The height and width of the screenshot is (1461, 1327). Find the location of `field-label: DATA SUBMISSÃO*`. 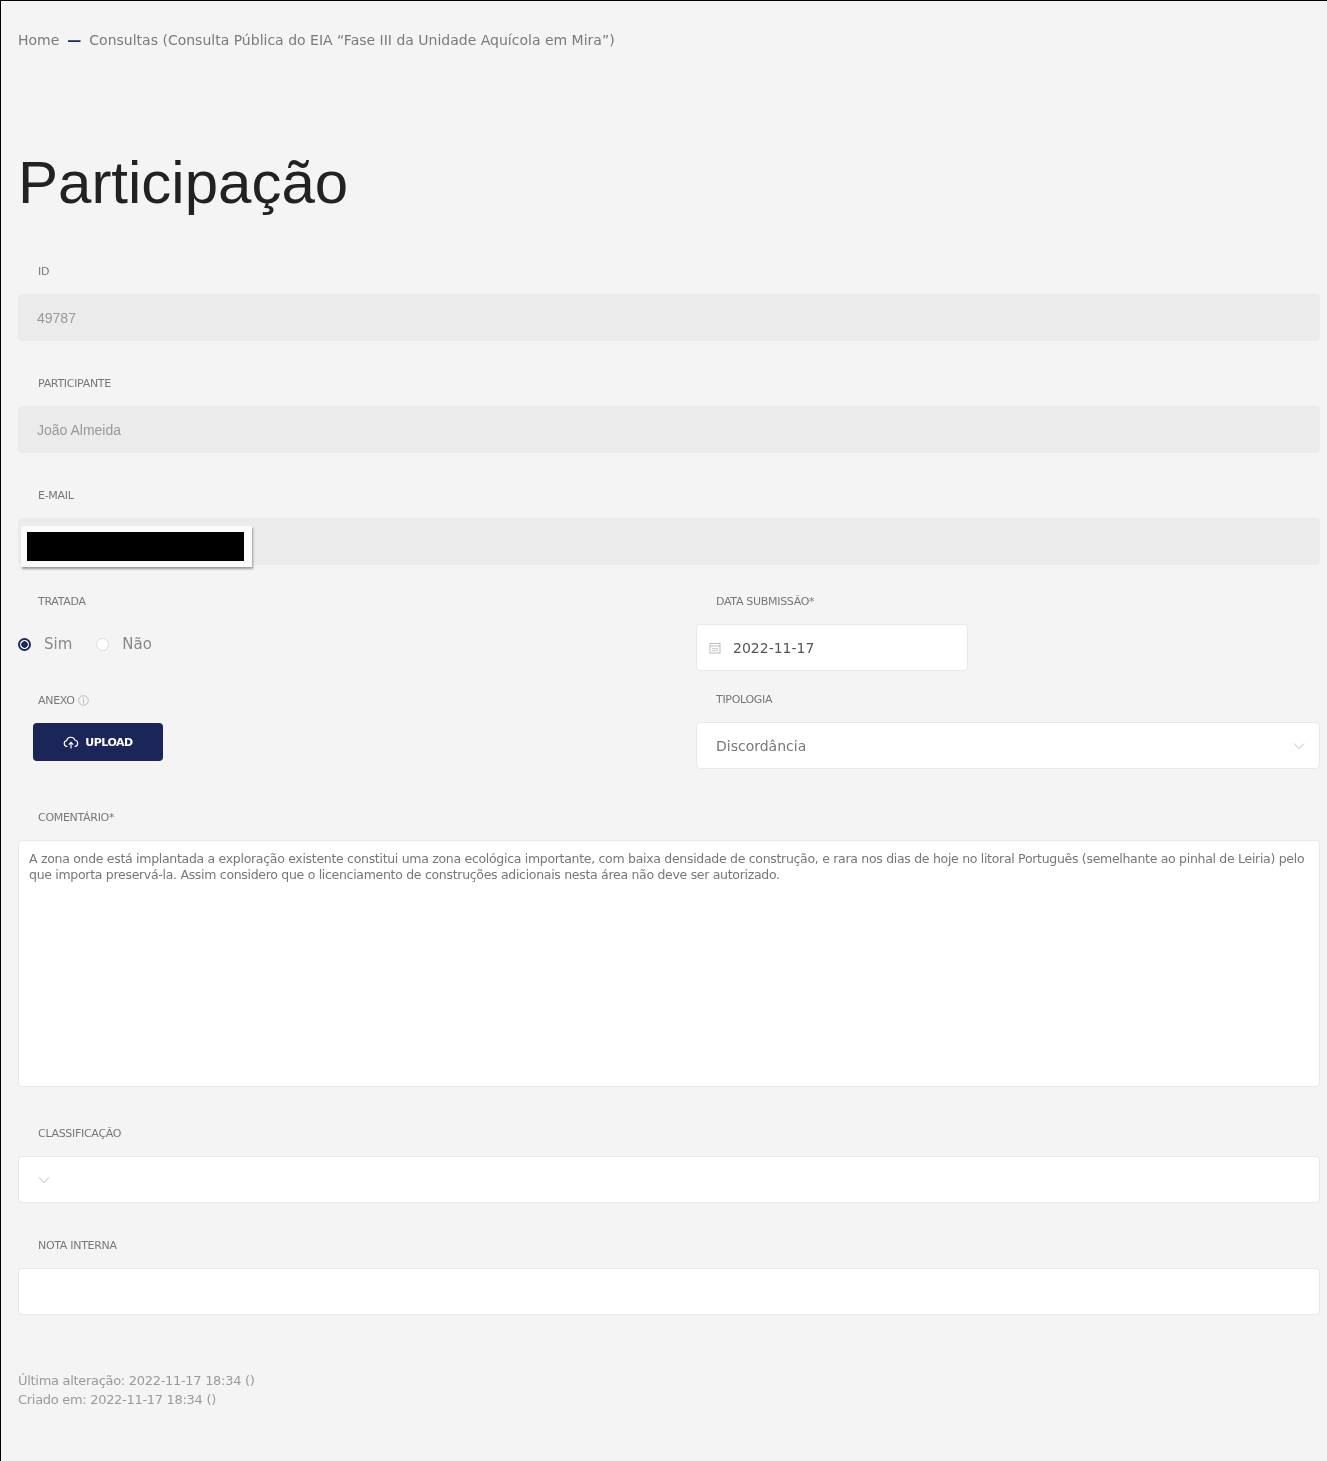

field-label: DATA SUBMISSÃO* is located at coordinates (765, 601).